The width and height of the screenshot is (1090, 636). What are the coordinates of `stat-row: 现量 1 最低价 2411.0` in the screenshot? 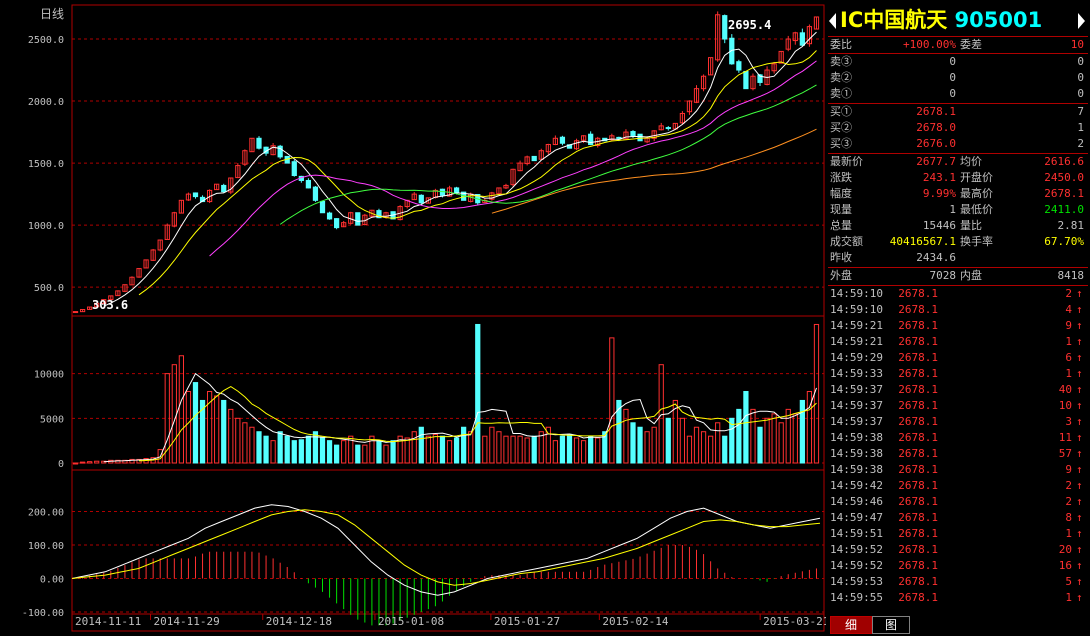 It's located at (958, 210).